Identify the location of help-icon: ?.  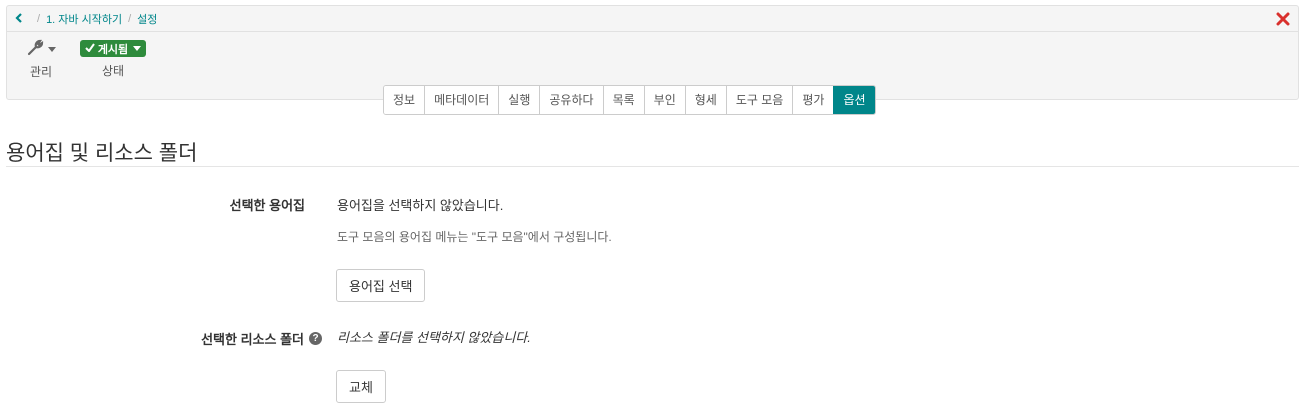
(315, 338).